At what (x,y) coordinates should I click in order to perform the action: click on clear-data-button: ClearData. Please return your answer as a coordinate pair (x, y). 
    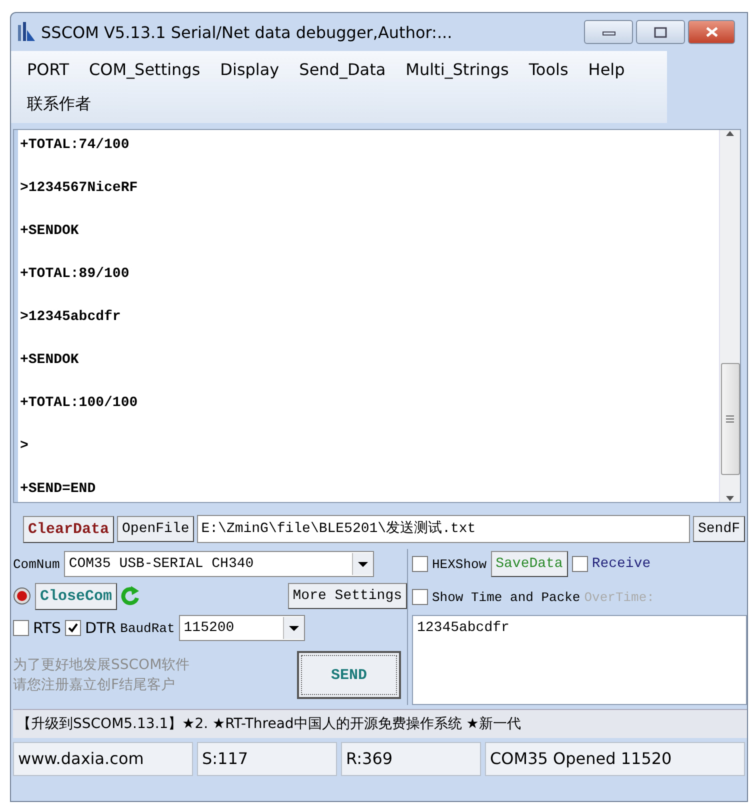
    Looking at the image, I should click on (68, 529).